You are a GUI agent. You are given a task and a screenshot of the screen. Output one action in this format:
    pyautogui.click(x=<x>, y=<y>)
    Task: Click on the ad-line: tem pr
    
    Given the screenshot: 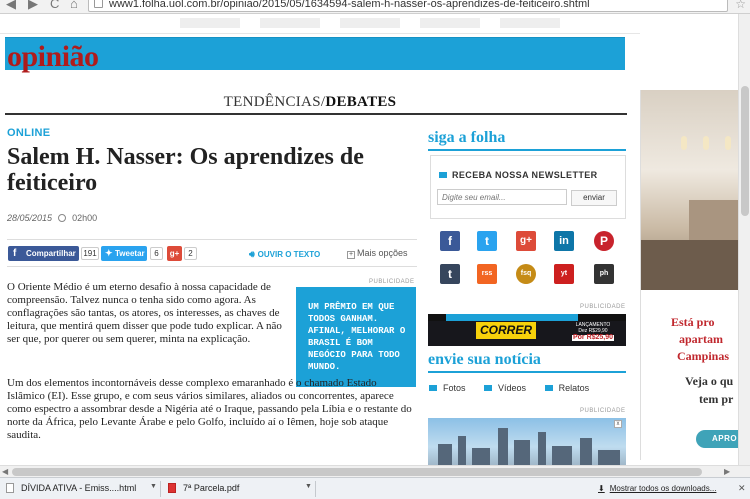 What is the action you would take?
    pyautogui.click(x=716, y=399)
    